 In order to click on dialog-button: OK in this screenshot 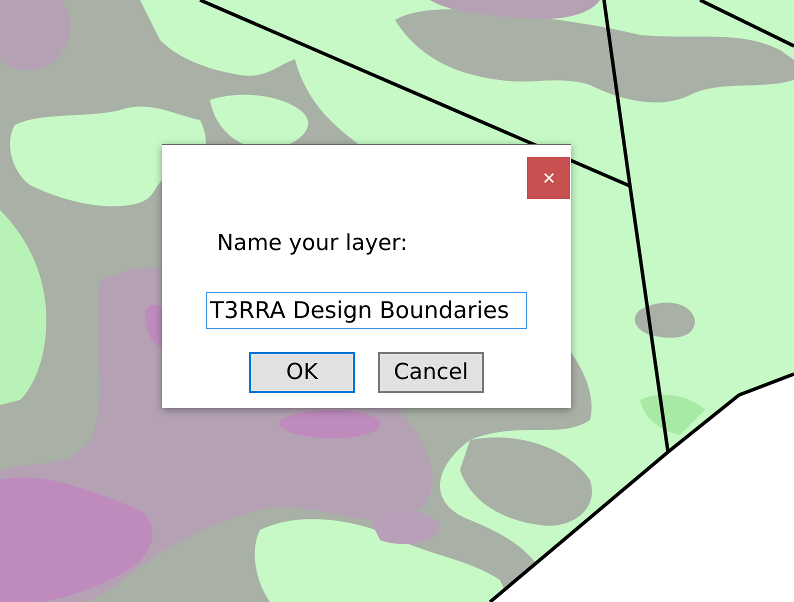, I will do `click(302, 372)`.